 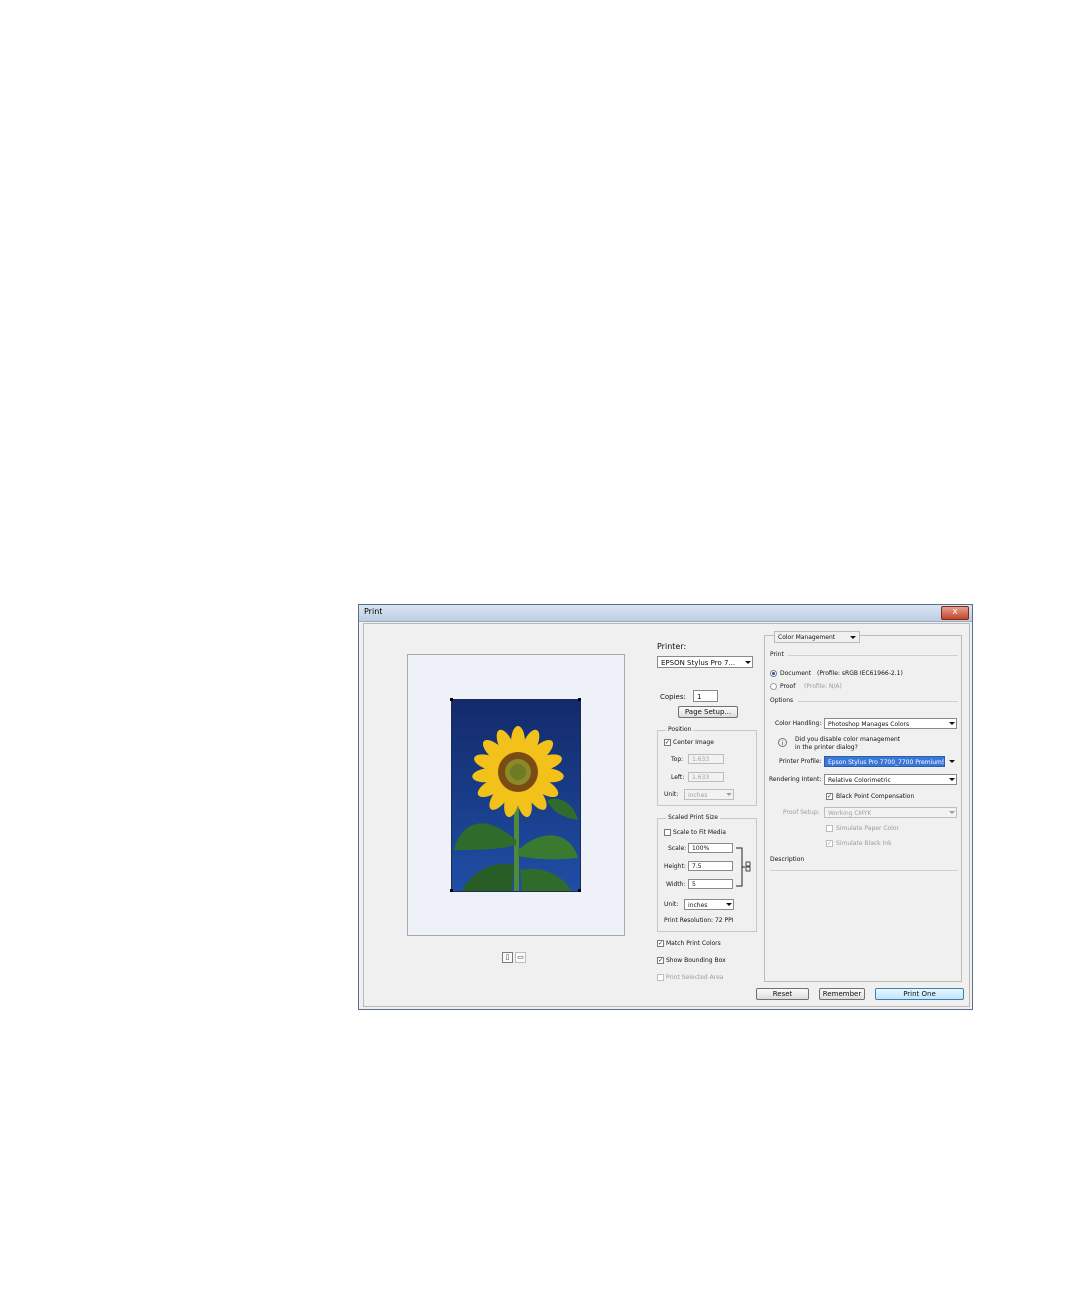 I want to click on copies-input: 1, so click(x=705, y=696).